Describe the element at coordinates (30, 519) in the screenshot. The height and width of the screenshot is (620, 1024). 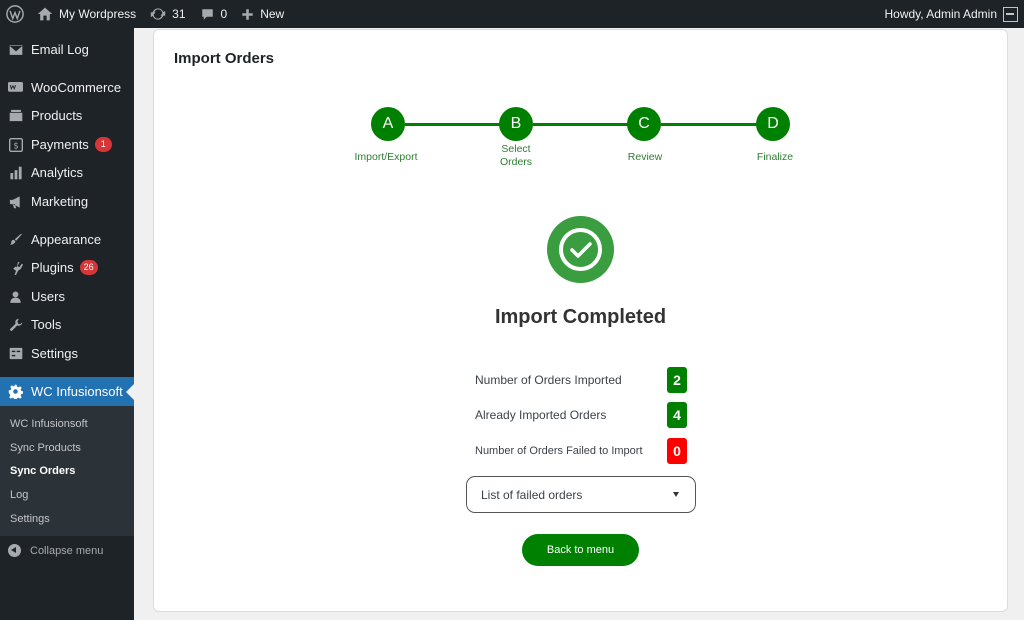
I see `submenu-item-settings: Settings` at that location.